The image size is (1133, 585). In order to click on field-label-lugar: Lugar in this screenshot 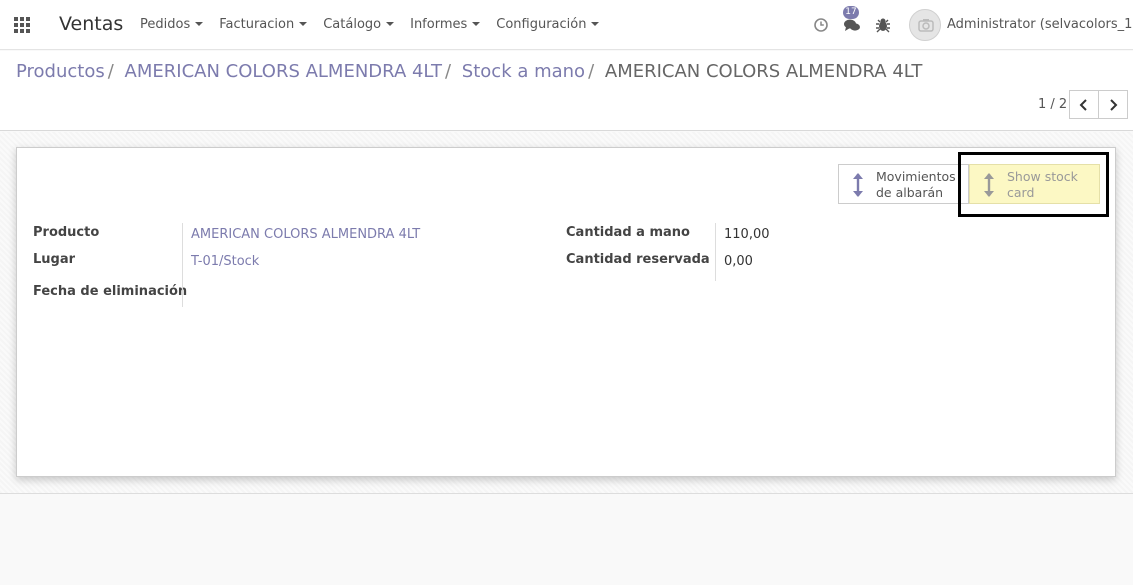, I will do `click(54, 259)`.